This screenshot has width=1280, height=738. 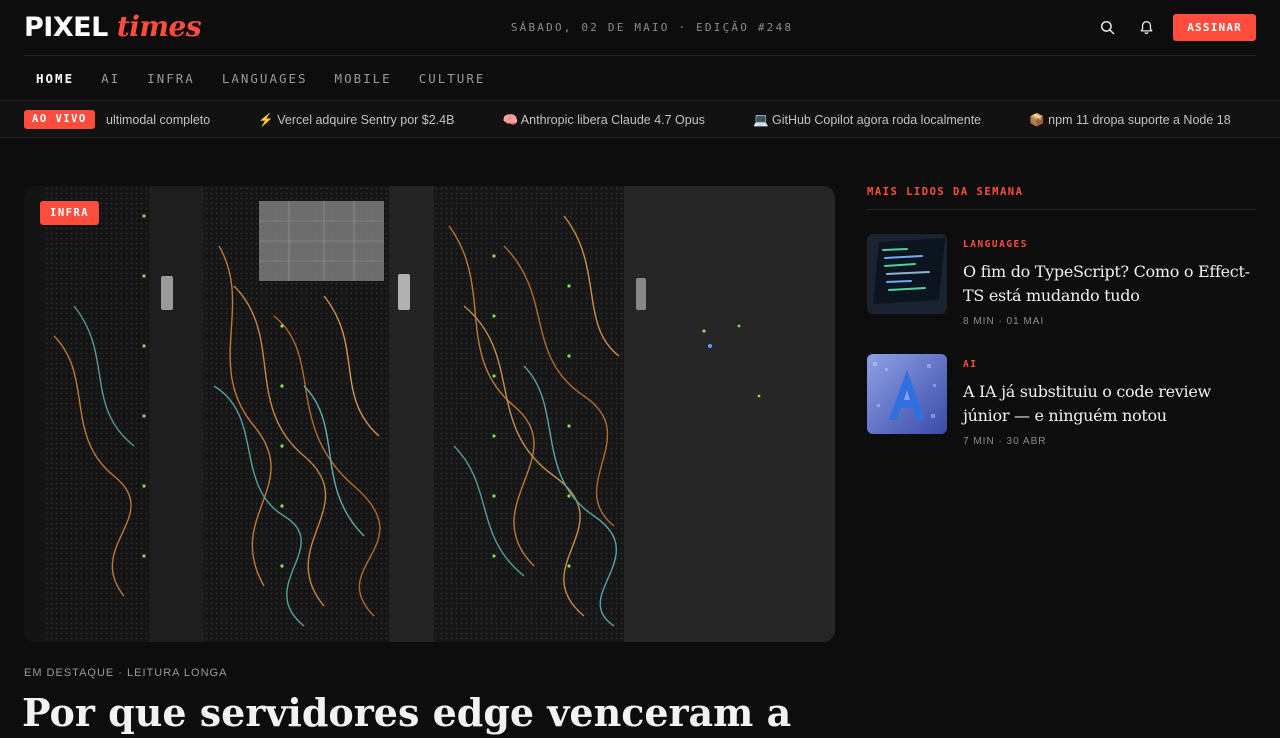 I want to click on featured-meta: EM DESTAQUE · LEITURA LONGA, so click(x=126, y=673).